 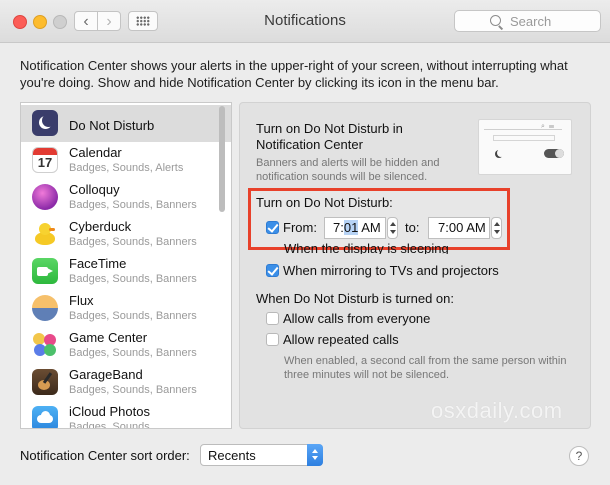 I want to click on list-item-cyberduck: Cyberduck Badges, Sounds, Banners, so click(x=126, y=234).